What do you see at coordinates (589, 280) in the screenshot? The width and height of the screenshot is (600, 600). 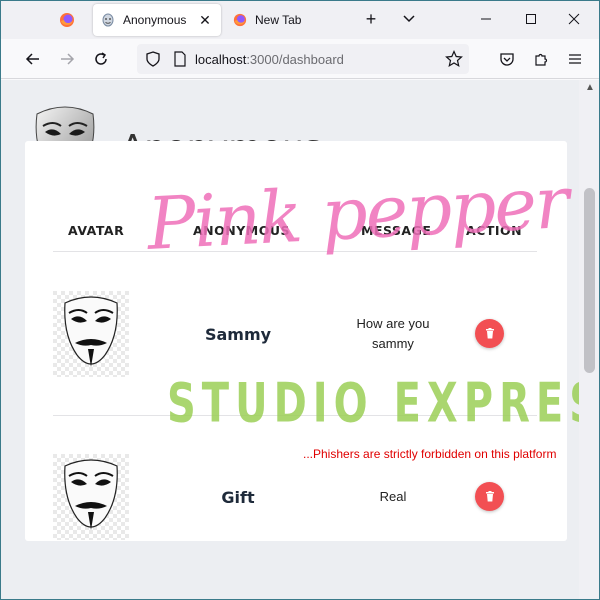 I see `scrollbar-thumb` at bounding box center [589, 280].